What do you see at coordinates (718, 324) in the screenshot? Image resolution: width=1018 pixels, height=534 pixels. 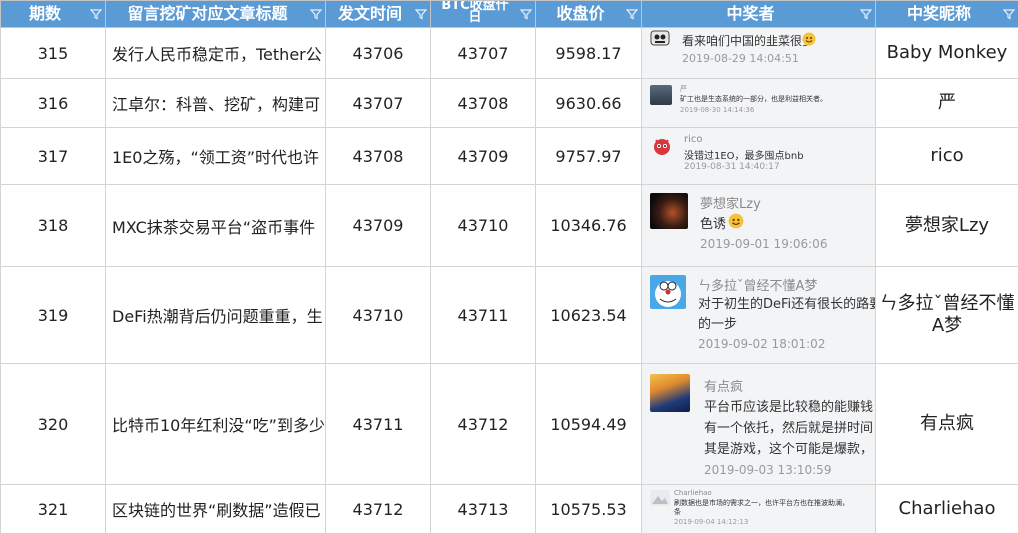 I see `comment-text-line2: 的一步` at bounding box center [718, 324].